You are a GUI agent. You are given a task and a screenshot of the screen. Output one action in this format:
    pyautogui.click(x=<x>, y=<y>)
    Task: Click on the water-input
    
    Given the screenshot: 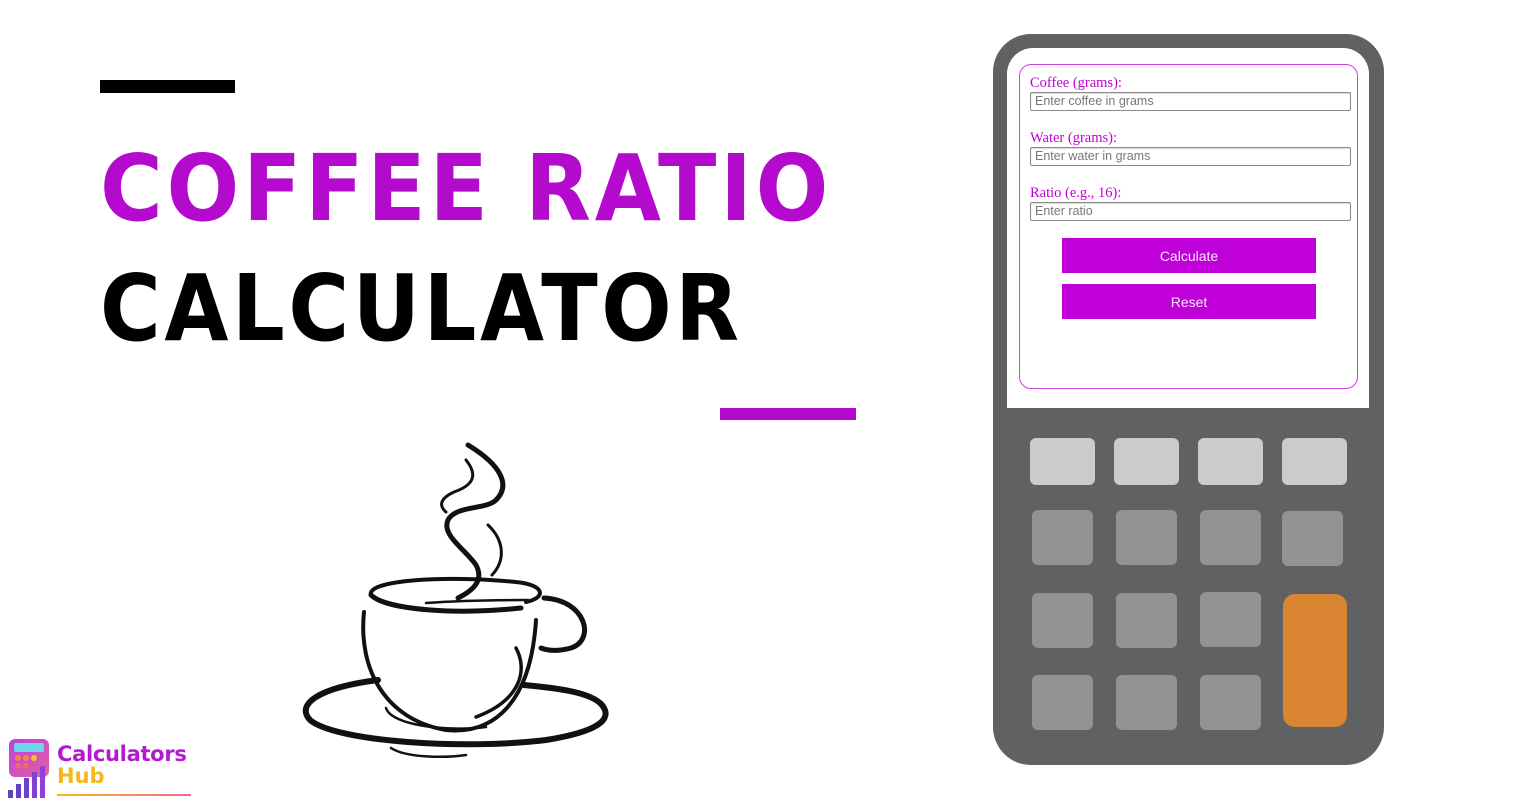 What is the action you would take?
    pyautogui.click(x=1190, y=156)
    